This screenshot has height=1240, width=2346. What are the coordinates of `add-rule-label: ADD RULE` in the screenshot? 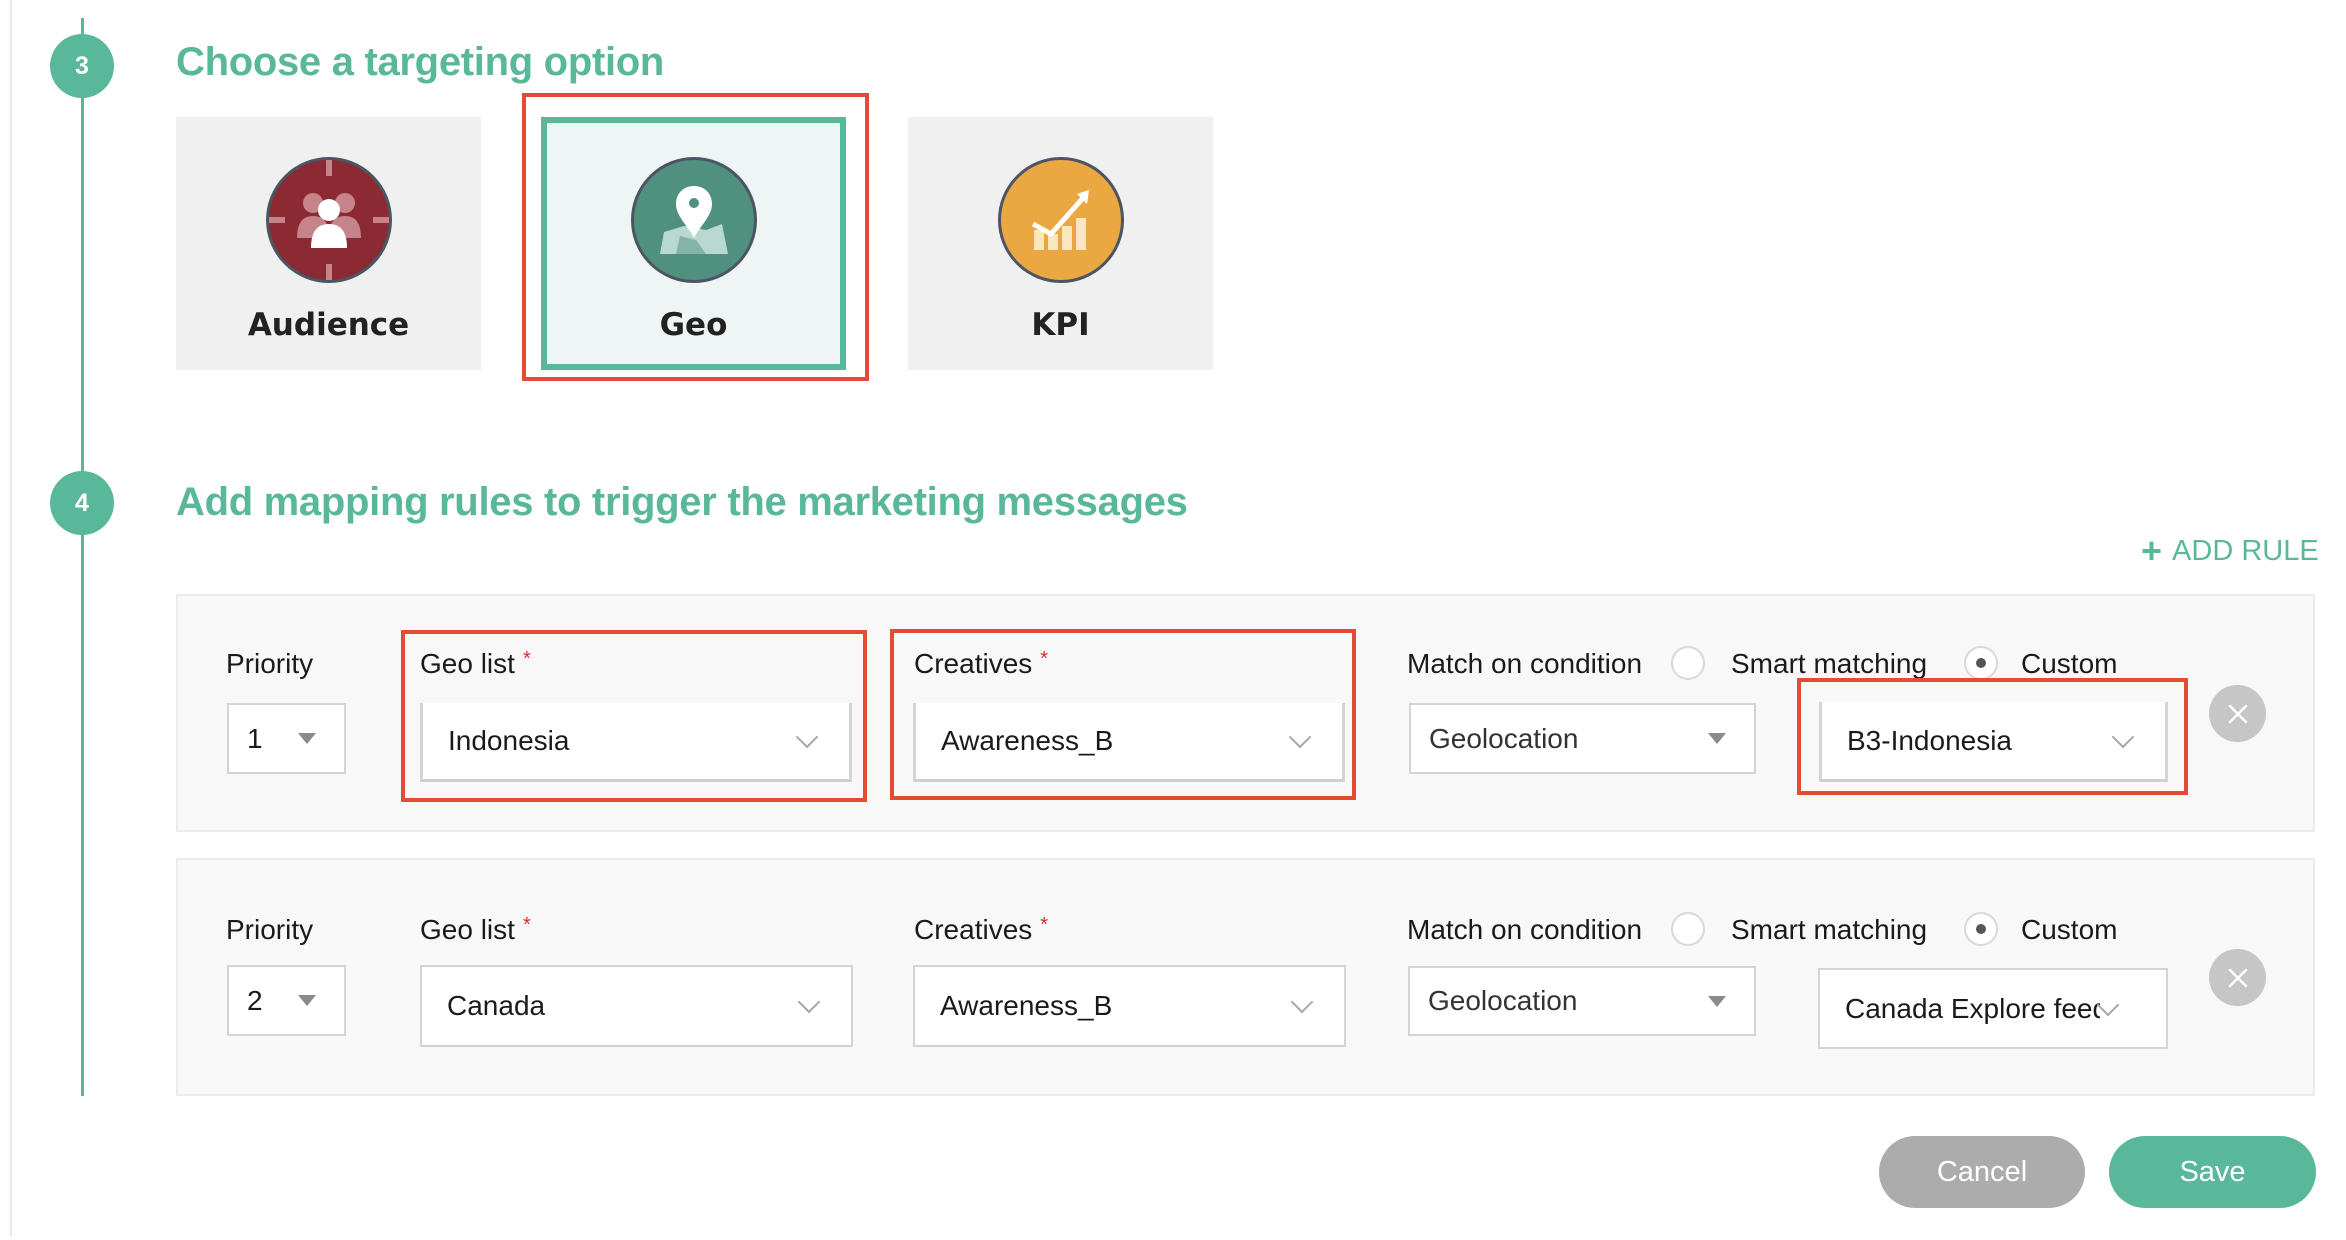 It's located at (2245, 550).